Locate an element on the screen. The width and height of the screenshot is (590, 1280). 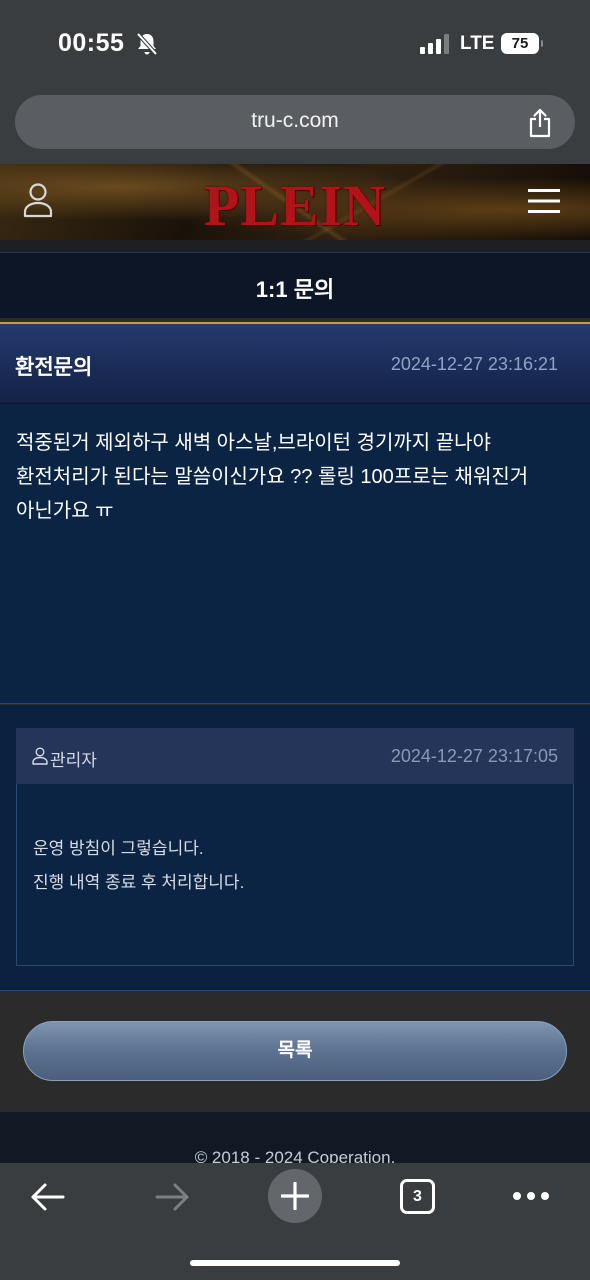
site-footer: © 2018 - 2024 Coperation. is located at coordinates (295, 1138).